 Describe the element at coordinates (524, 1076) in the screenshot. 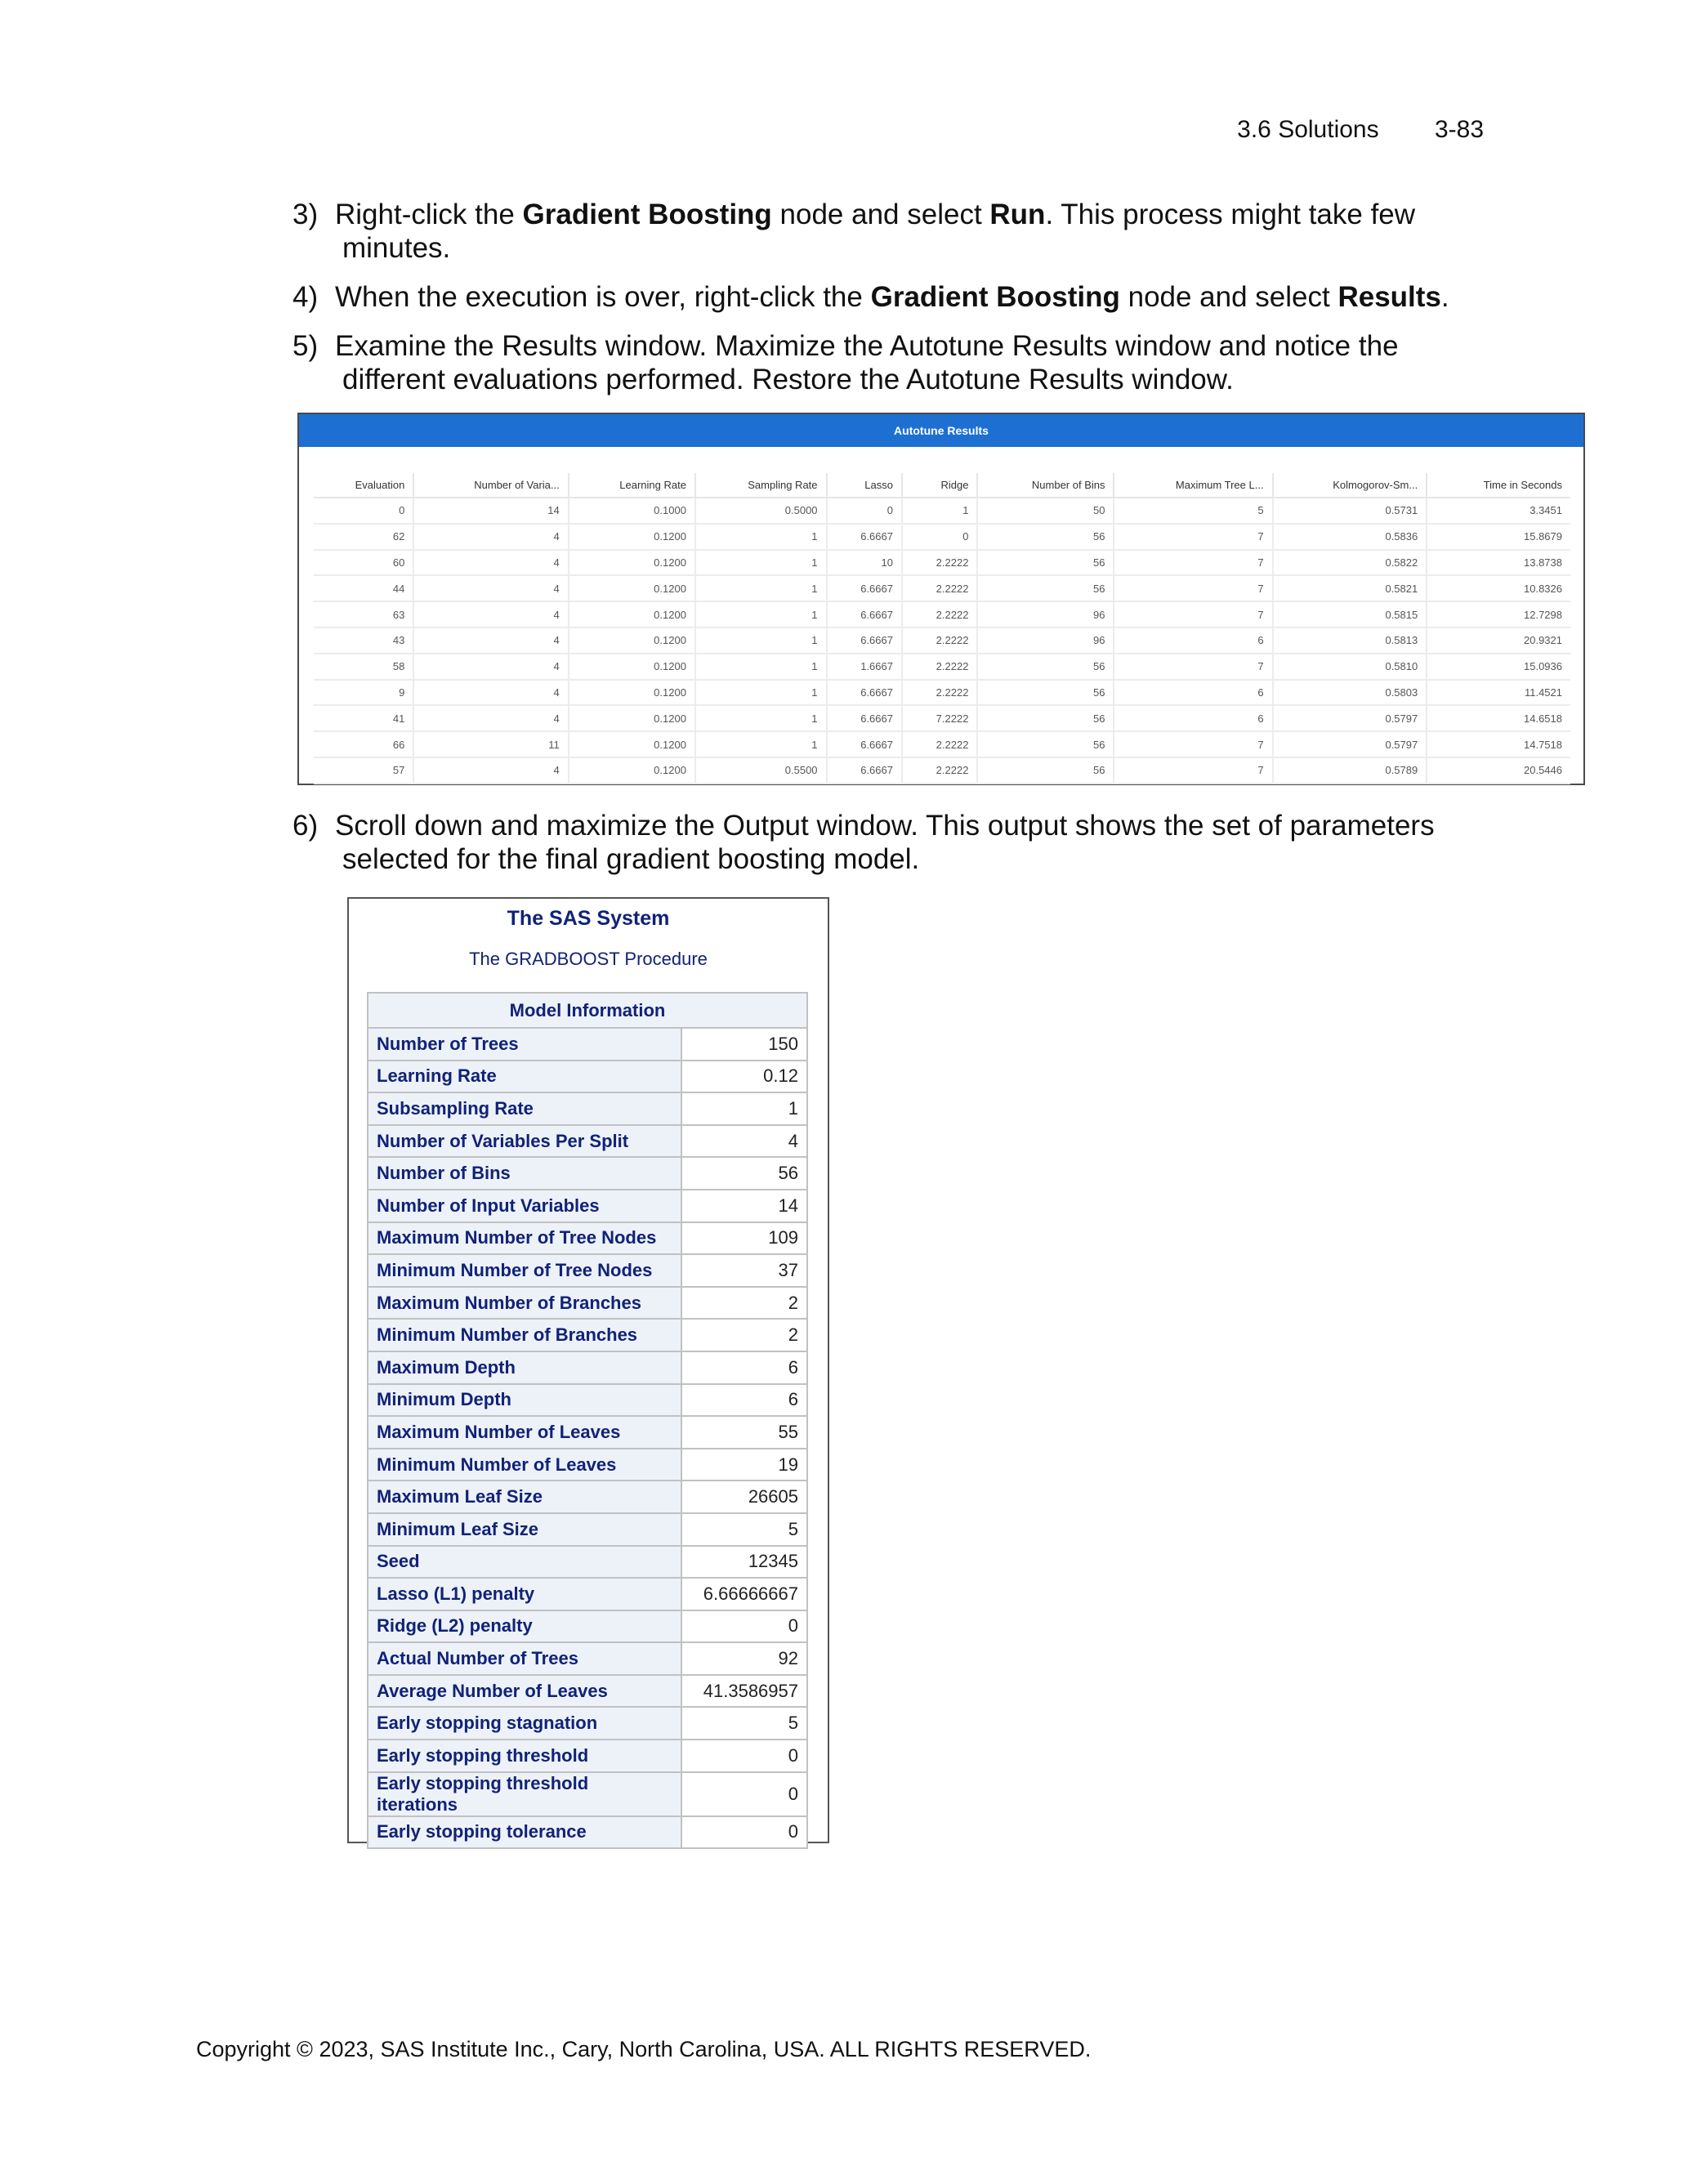

I see `model-info-label: Learning Rate` at that location.